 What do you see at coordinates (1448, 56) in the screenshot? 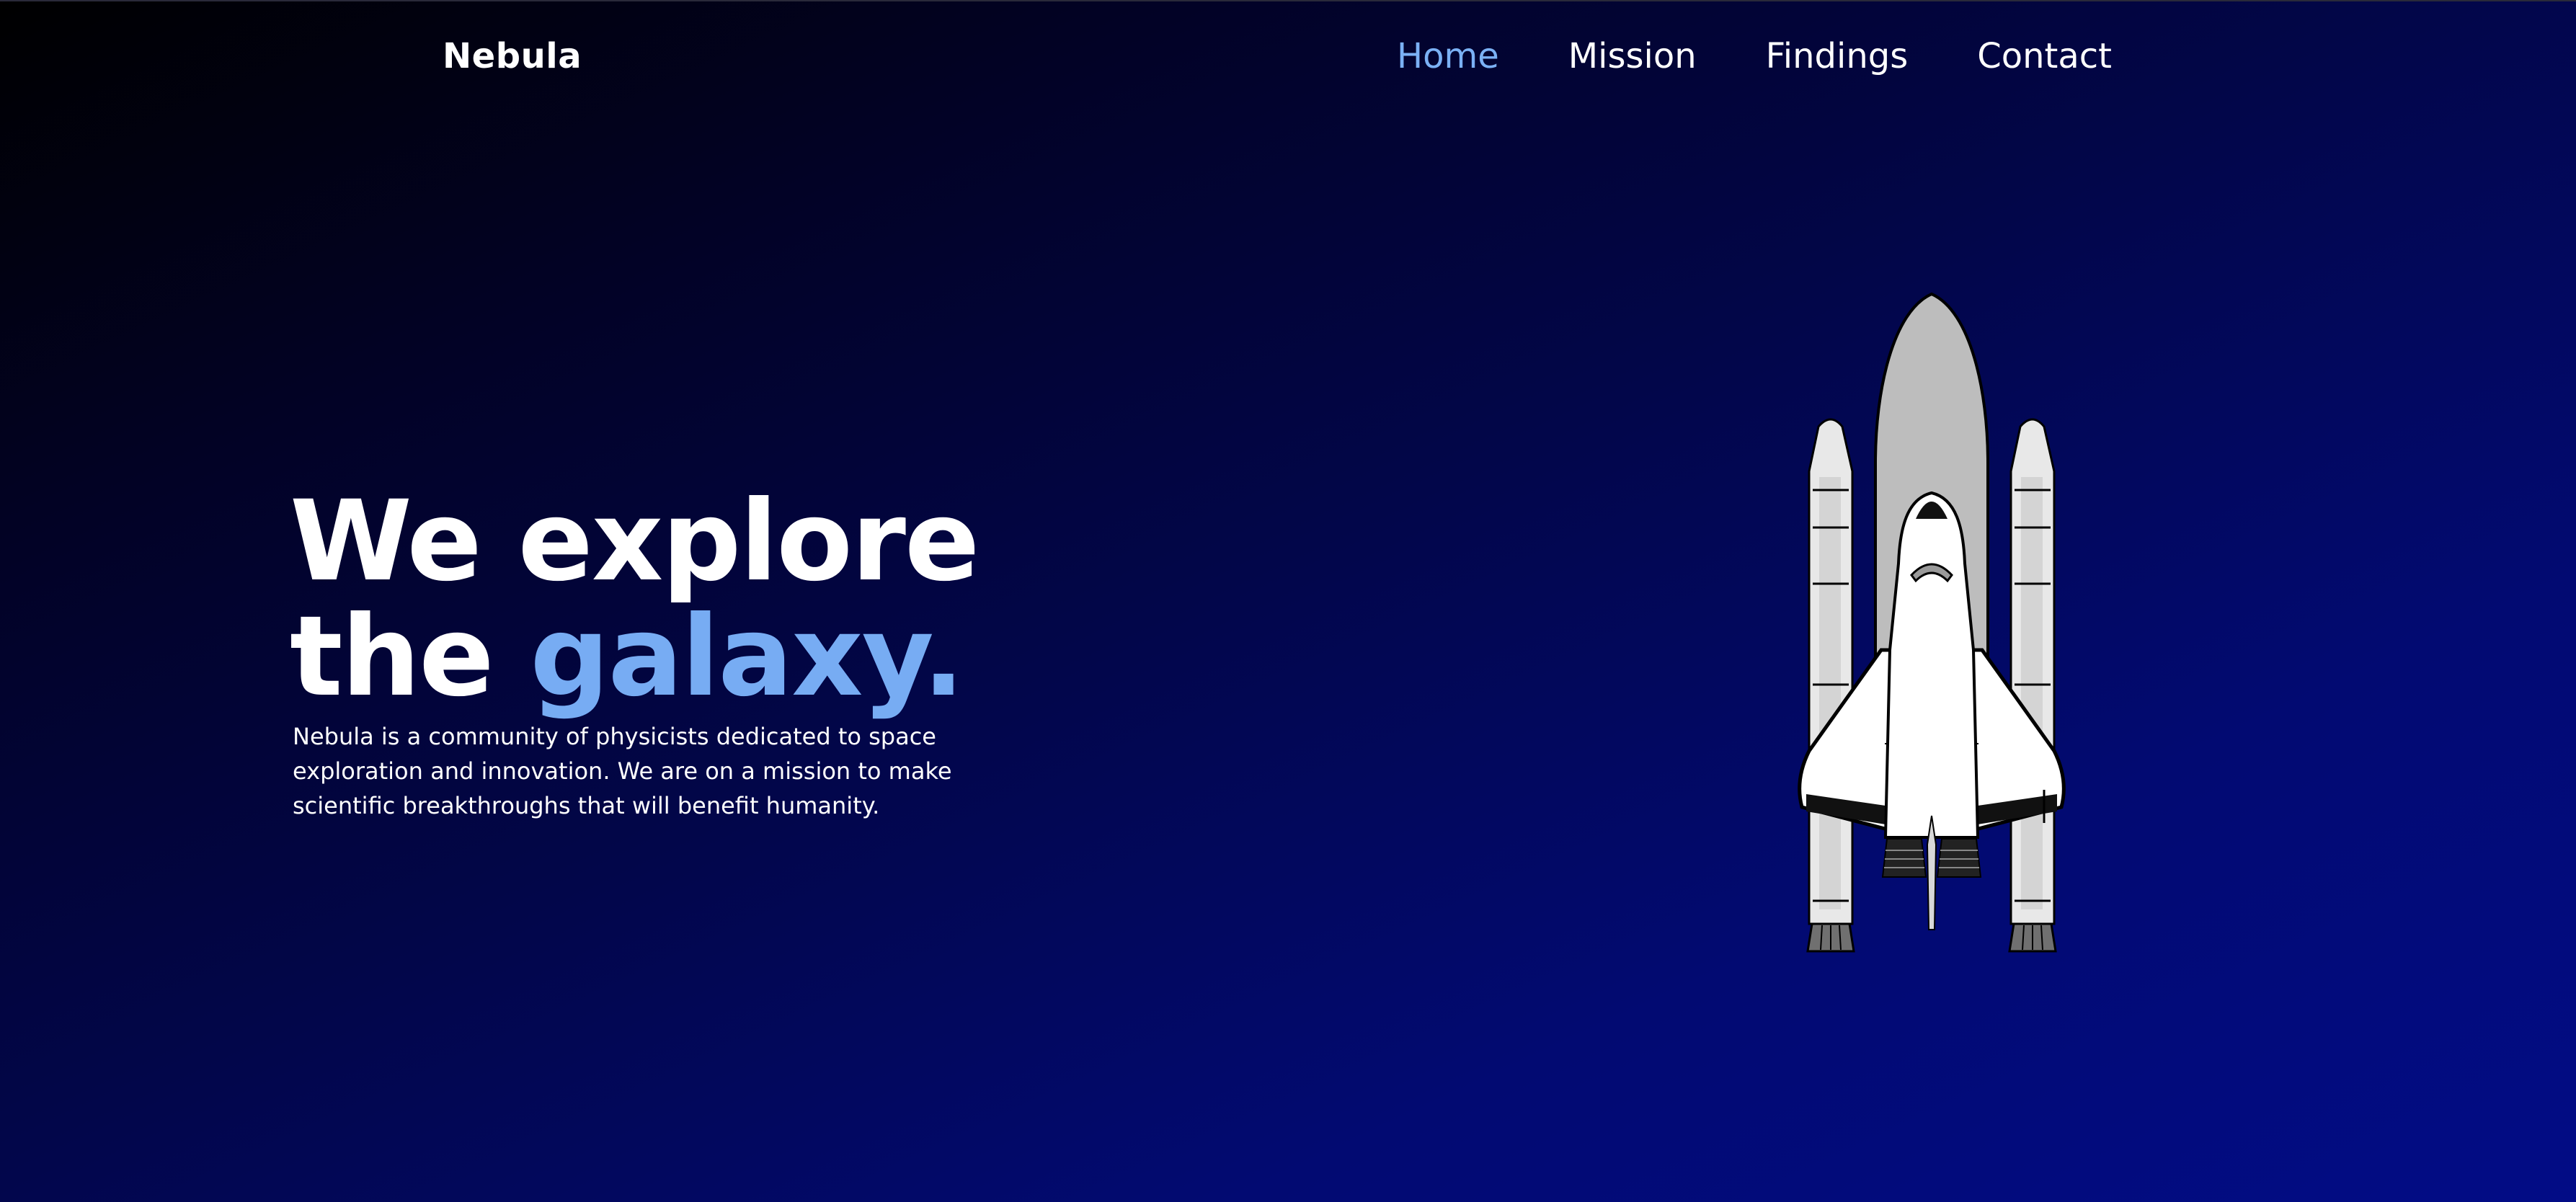
I see `nav-item-home: Home` at bounding box center [1448, 56].